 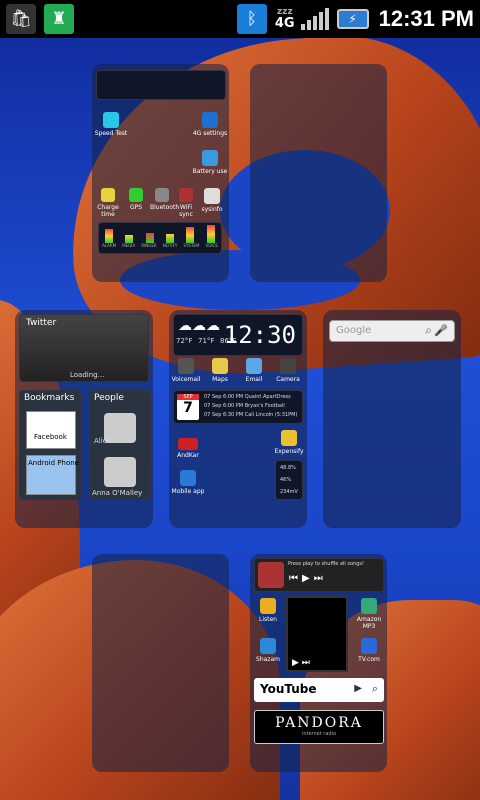 I want to click on eq-label: RINGER, so click(x=149, y=245).